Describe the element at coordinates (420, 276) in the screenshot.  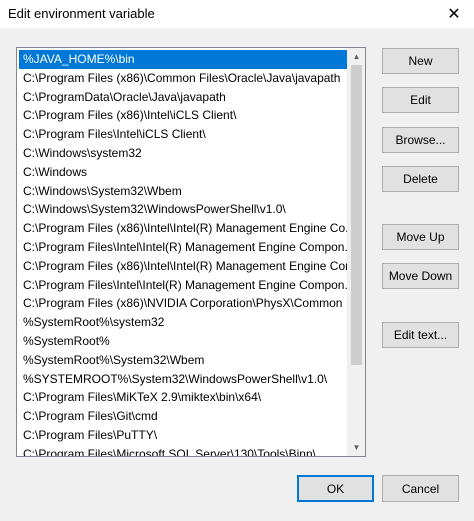
I see `move-down-button: Move Down` at that location.